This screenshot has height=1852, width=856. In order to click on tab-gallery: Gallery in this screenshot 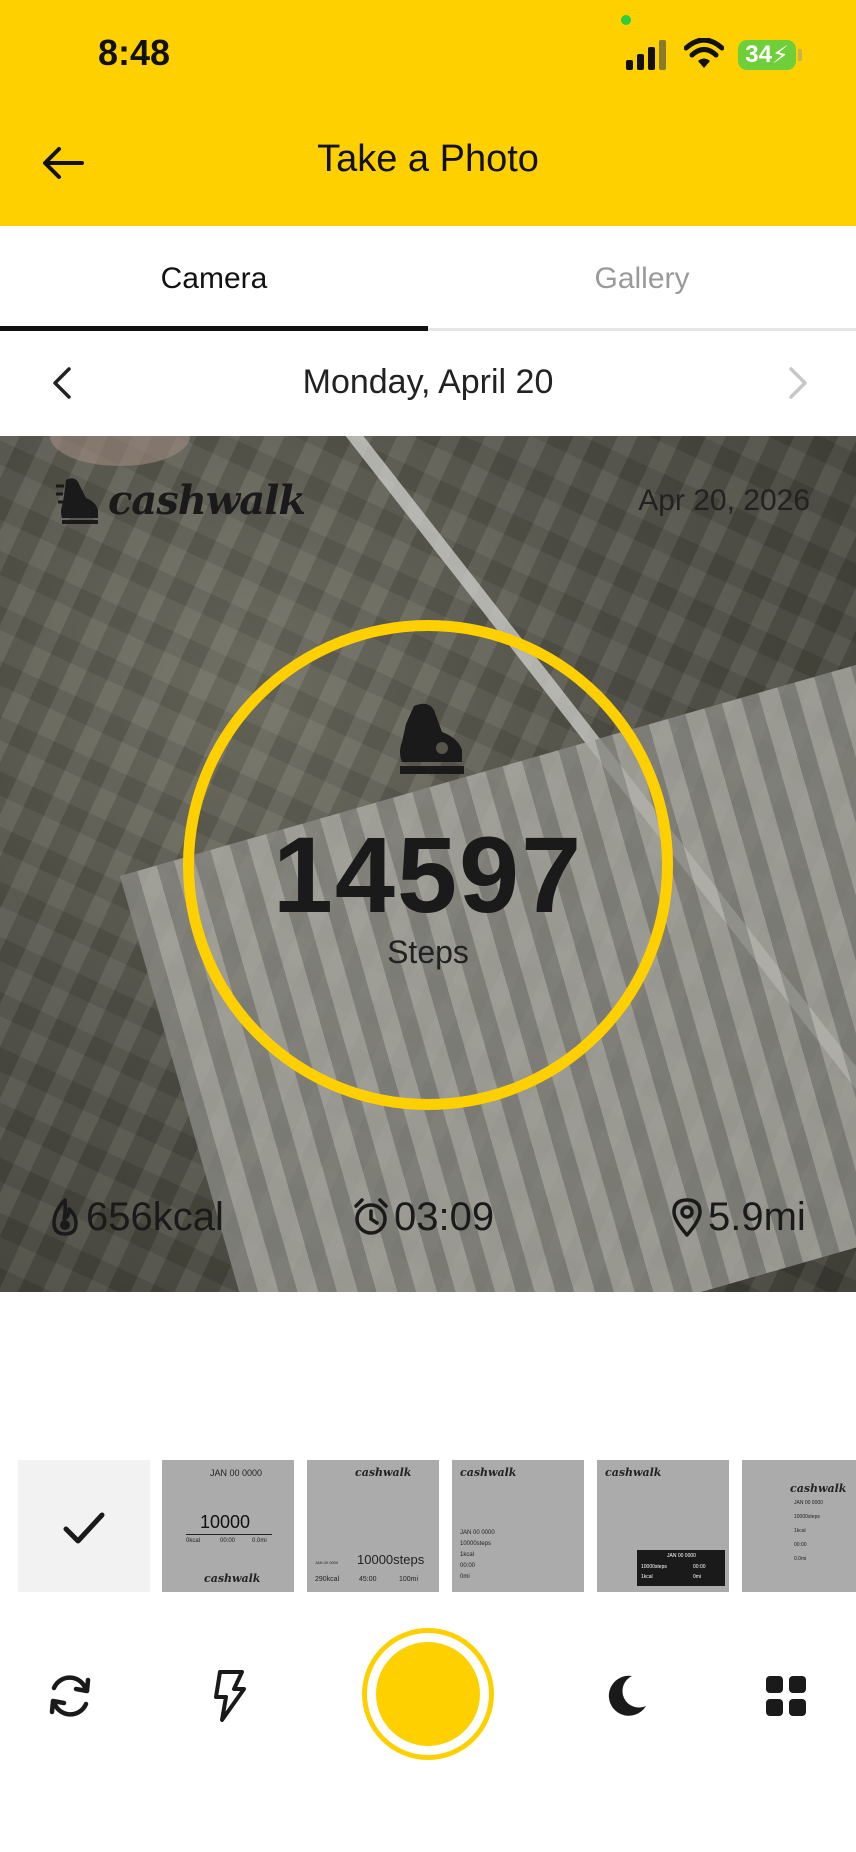, I will do `click(642, 278)`.